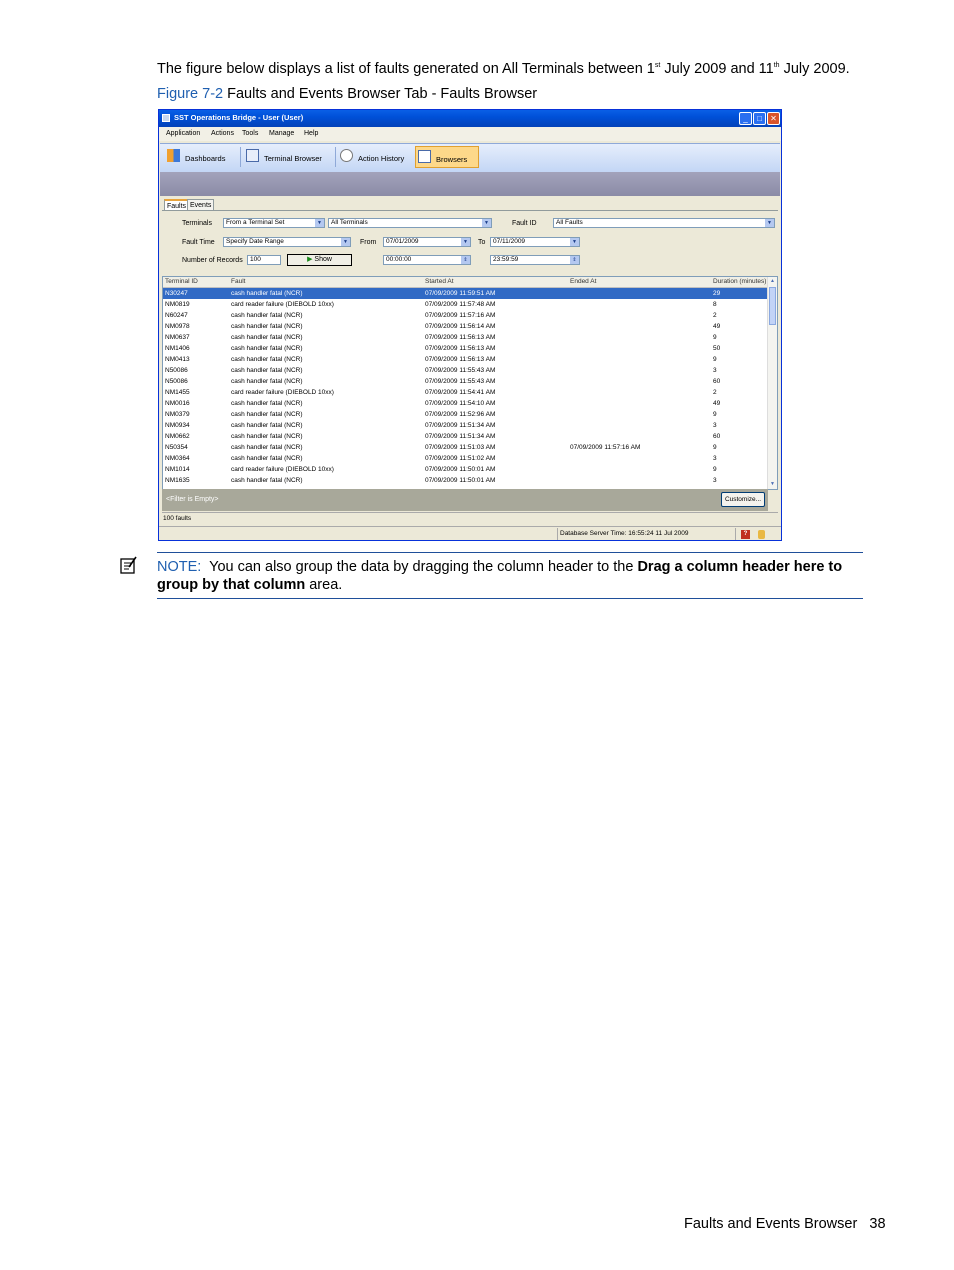  Describe the element at coordinates (510, 598) in the screenshot. I see `note-bottom-rule` at that location.